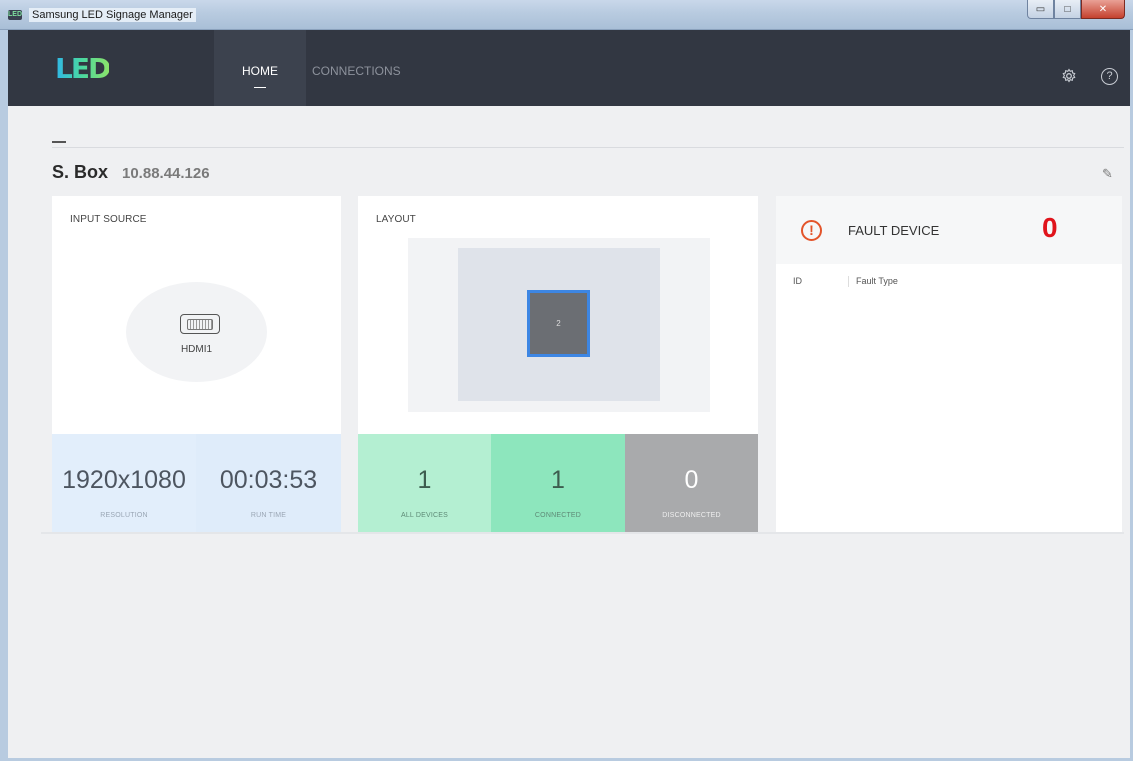  Describe the element at coordinates (268, 515) in the screenshot. I see `run-time-label: RUN TIME` at that location.